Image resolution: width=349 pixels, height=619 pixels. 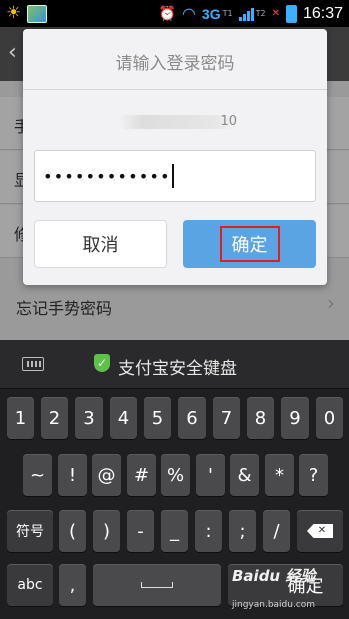 I want to click on key-colon: :, so click(x=208, y=531).